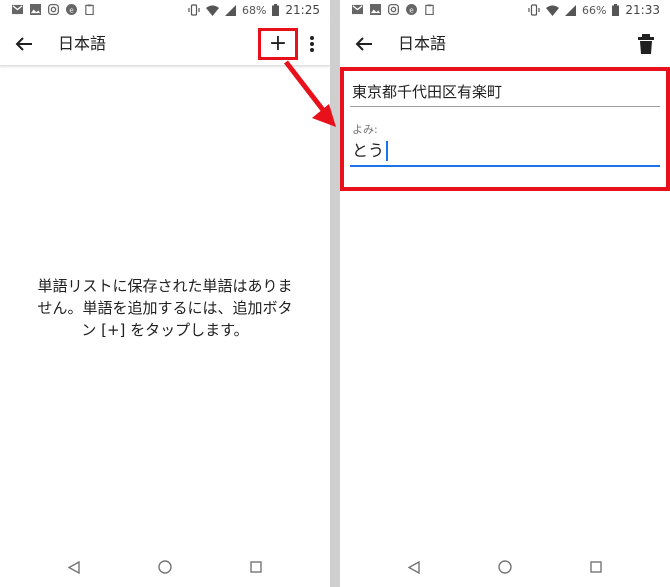  Describe the element at coordinates (505, 129) in the screenshot. I see `word-edit-form: 東京都千代田区有楽町 よみ: とう` at that location.